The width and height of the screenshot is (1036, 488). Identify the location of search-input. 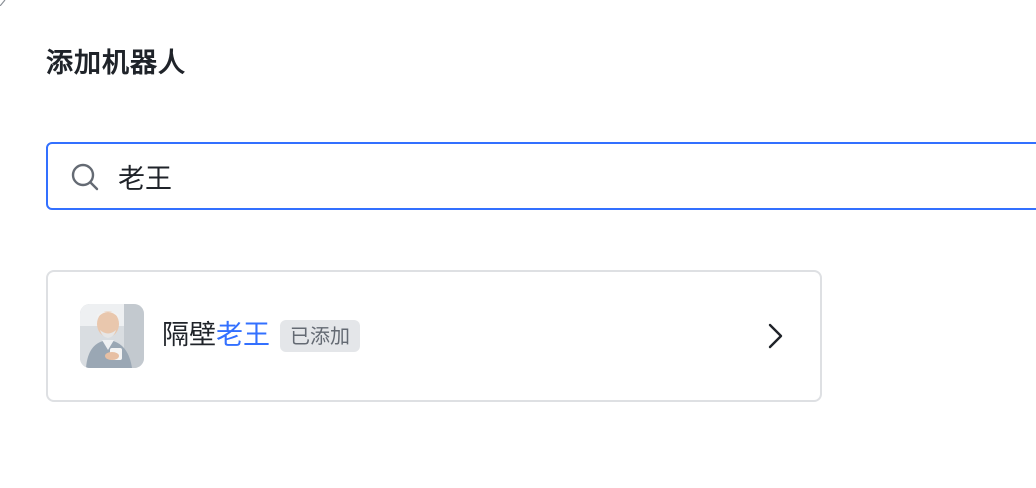
(568, 176).